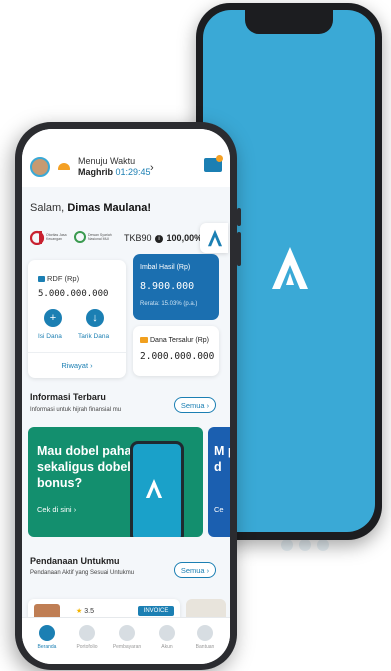 Image resolution: width=391 pixels, height=671 pixels. What do you see at coordinates (87, 633) in the screenshot?
I see `portfolio-icon` at bounding box center [87, 633].